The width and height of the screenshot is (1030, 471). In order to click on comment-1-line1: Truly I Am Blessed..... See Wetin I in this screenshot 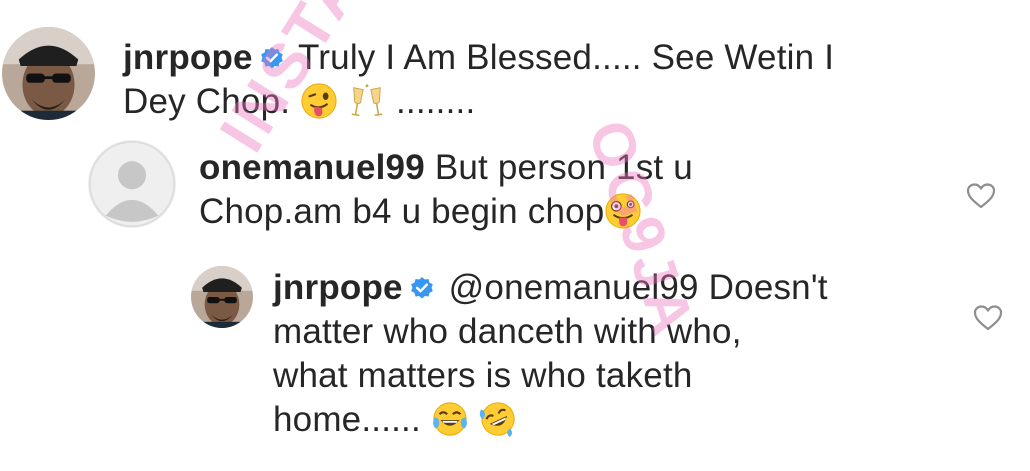, I will do `click(566, 57)`.